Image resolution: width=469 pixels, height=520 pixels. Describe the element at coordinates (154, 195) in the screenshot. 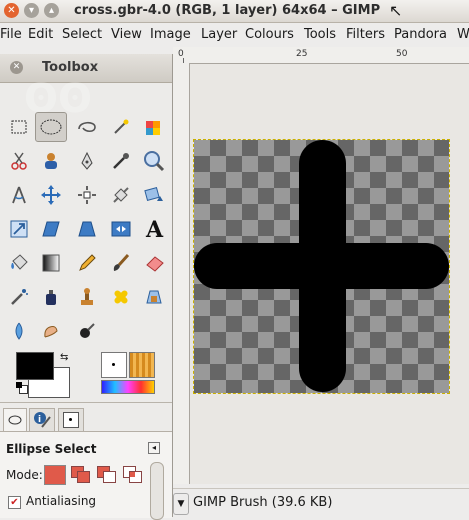

I see `rotate-tool` at that location.